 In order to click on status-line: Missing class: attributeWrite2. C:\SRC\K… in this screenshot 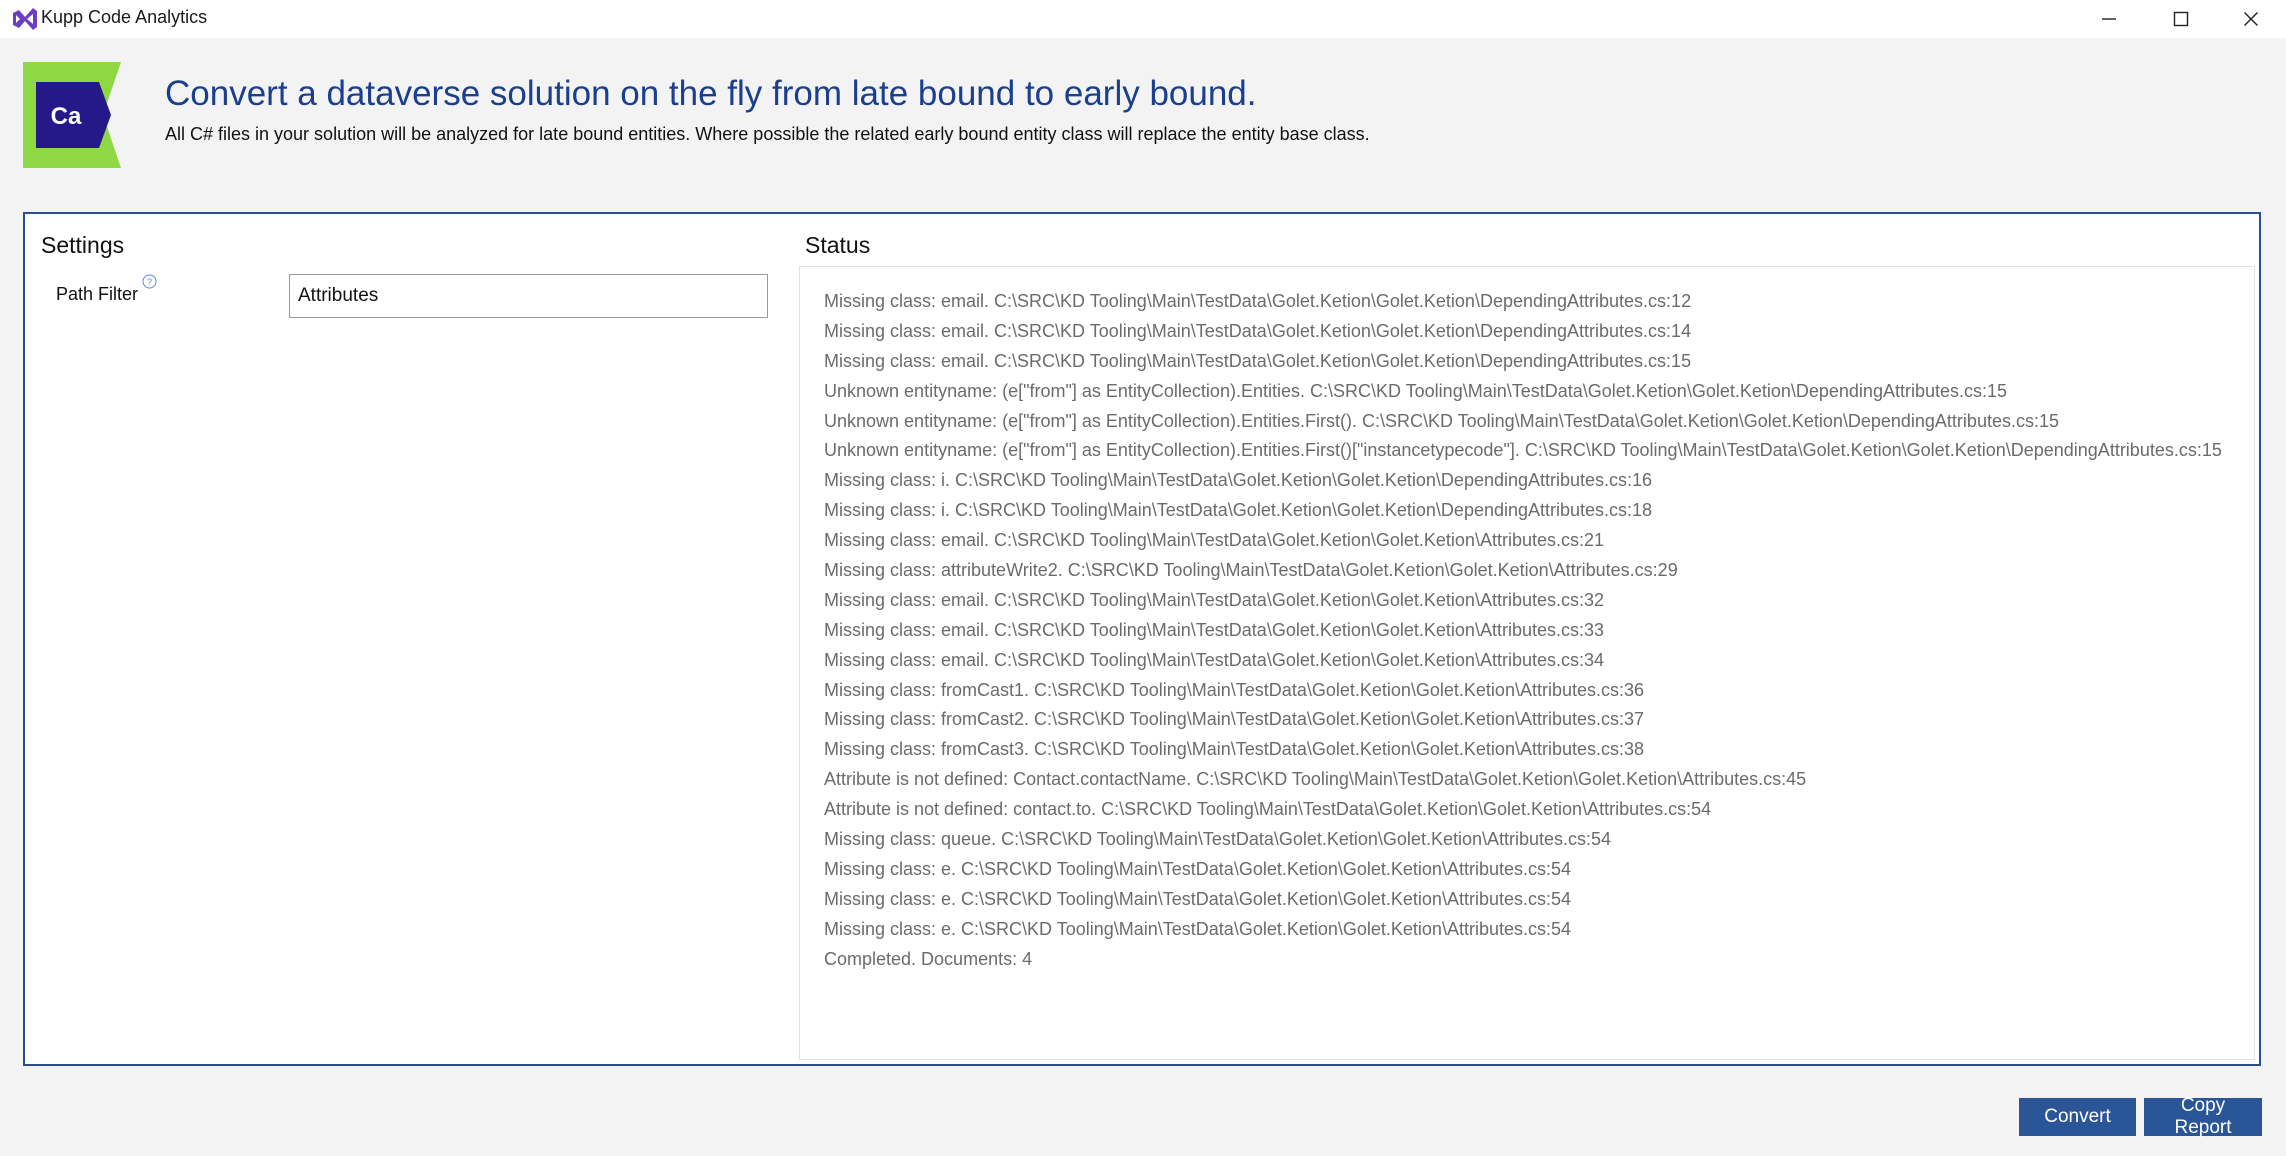, I will do `click(1251, 570)`.